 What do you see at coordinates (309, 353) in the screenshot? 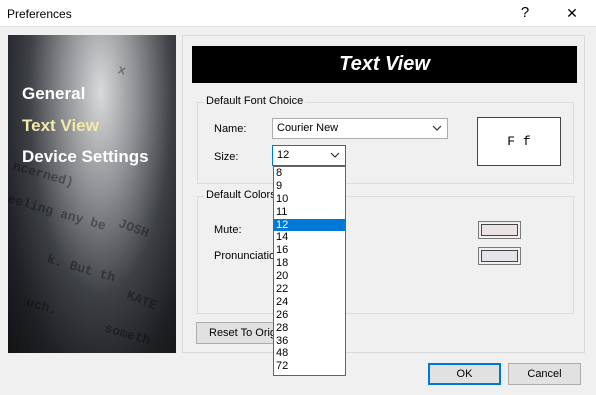
I see `font-size-option: 48` at bounding box center [309, 353].